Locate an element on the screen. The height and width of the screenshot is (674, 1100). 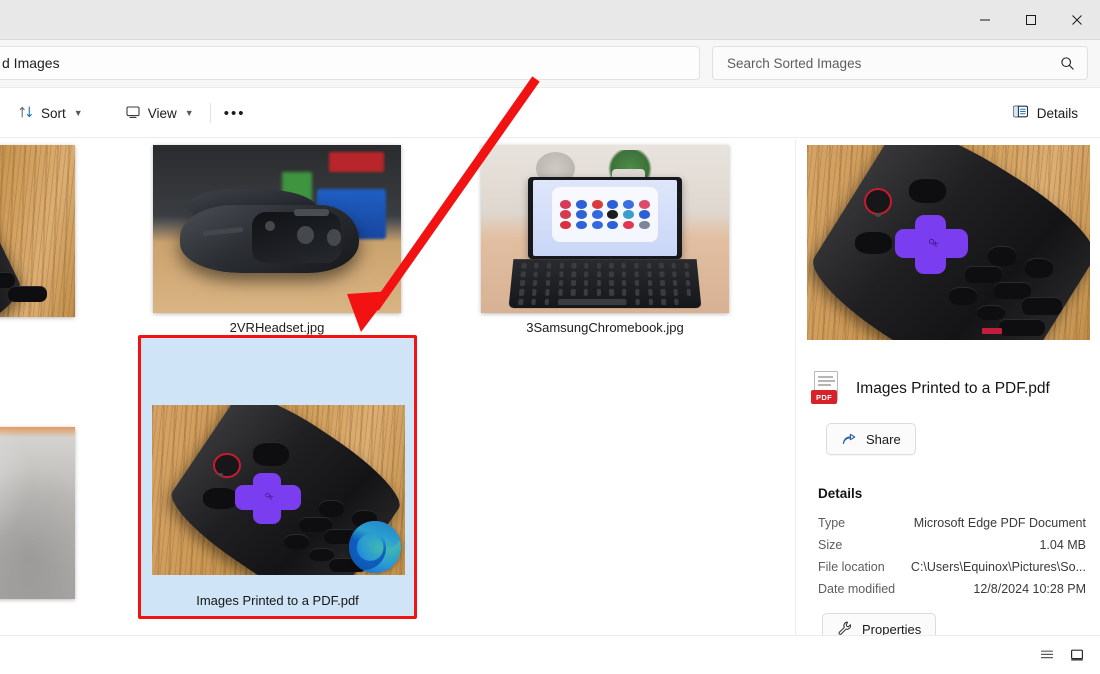
file-header: PDF Images Printed to a PDF.pdf is located at coordinates (951, 389).